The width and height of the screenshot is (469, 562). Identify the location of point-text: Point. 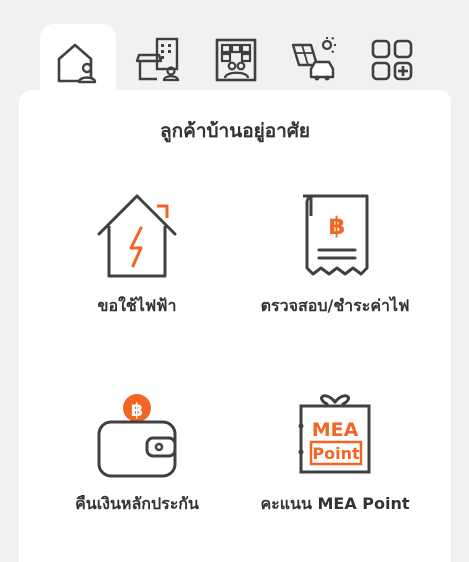
(336, 453).